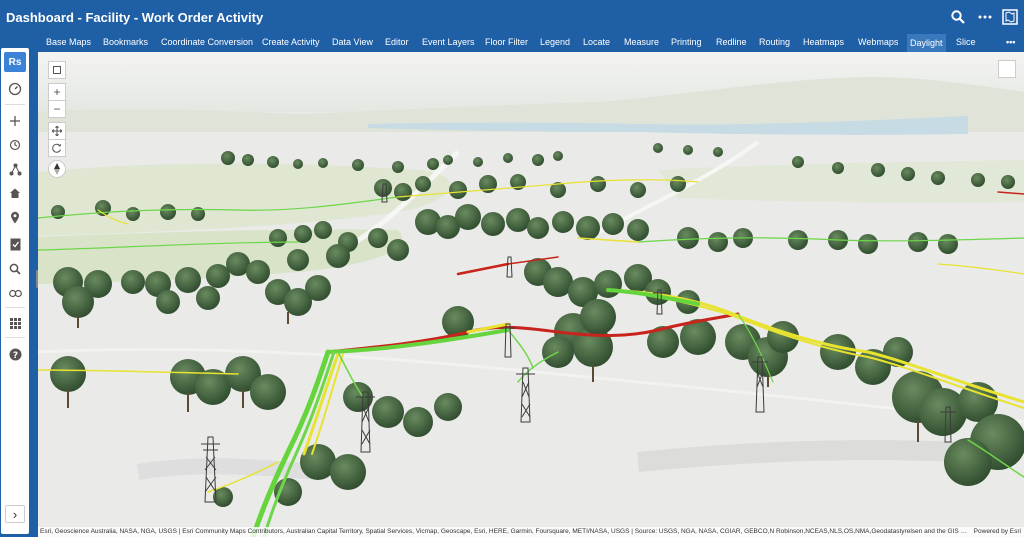  I want to click on app-logo: Rs, so click(15, 62).